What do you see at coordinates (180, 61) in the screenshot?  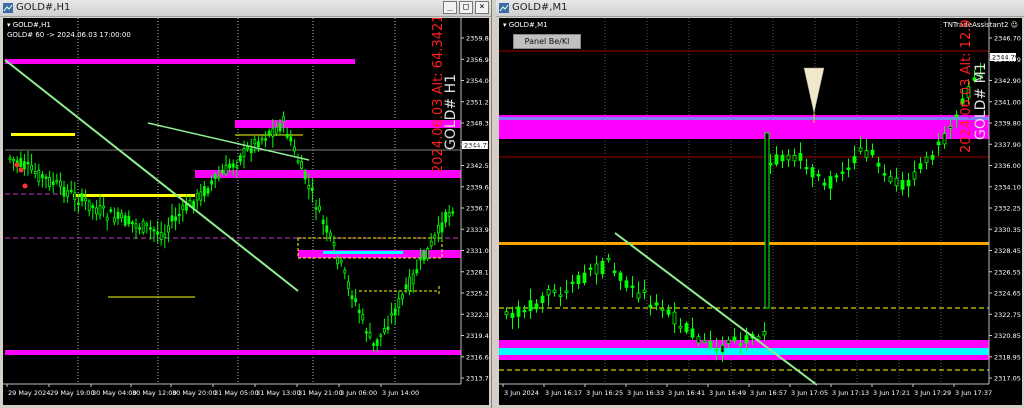 I see `supply-zone` at bounding box center [180, 61].